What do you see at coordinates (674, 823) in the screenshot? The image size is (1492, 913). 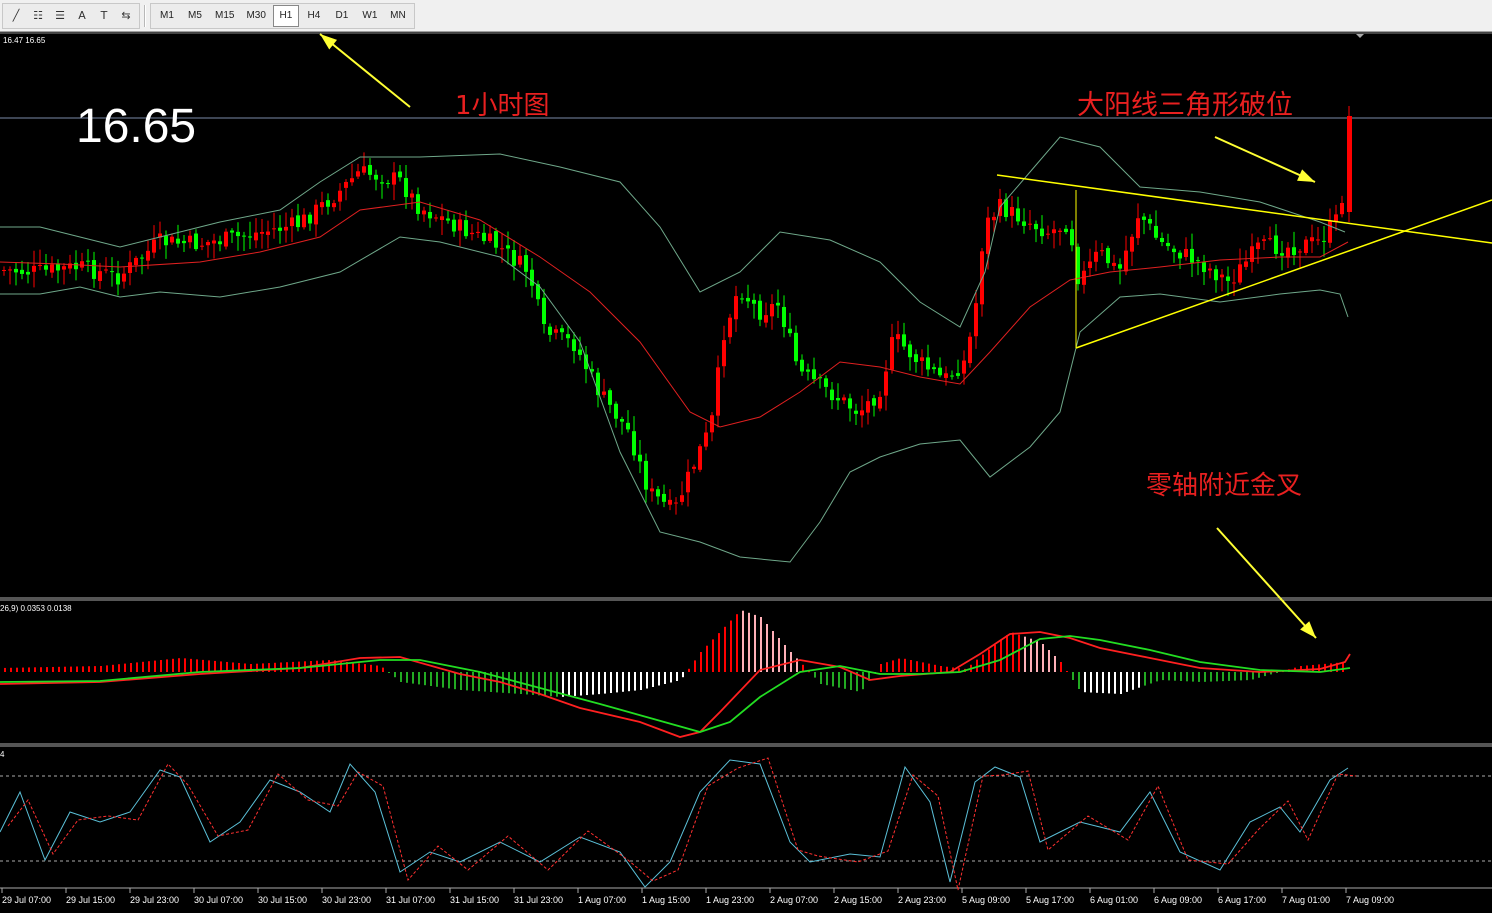 I see `stoch-main-line` at bounding box center [674, 823].